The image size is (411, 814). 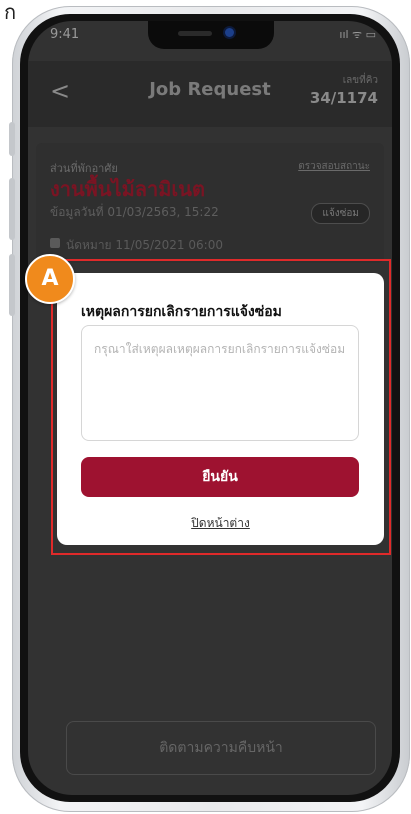 I want to click on queue-number-value: 34/1174, so click(x=343, y=98).